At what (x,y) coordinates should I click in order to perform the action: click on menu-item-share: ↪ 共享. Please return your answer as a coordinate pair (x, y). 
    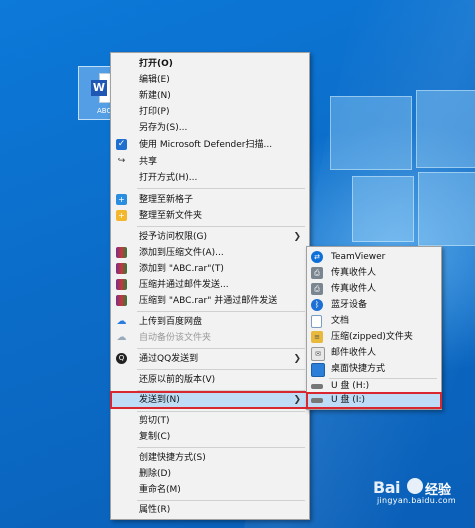
    Looking at the image, I should click on (210, 162).